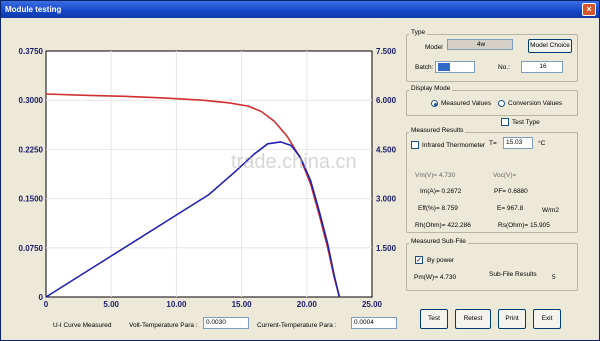 The height and width of the screenshot is (341, 600). What do you see at coordinates (307, 303) in the screenshot?
I see `x-tick-label: 20.00` at bounding box center [307, 303].